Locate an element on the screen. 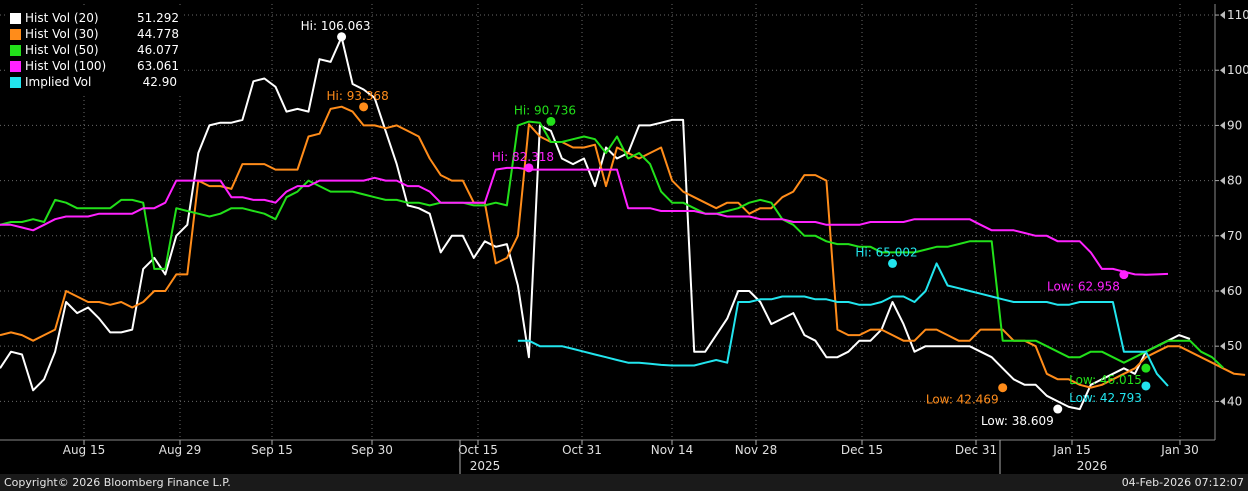 Image resolution: width=1248 pixels, height=491 pixels. legend-series-name: Implied Vol is located at coordinates (58, 82).